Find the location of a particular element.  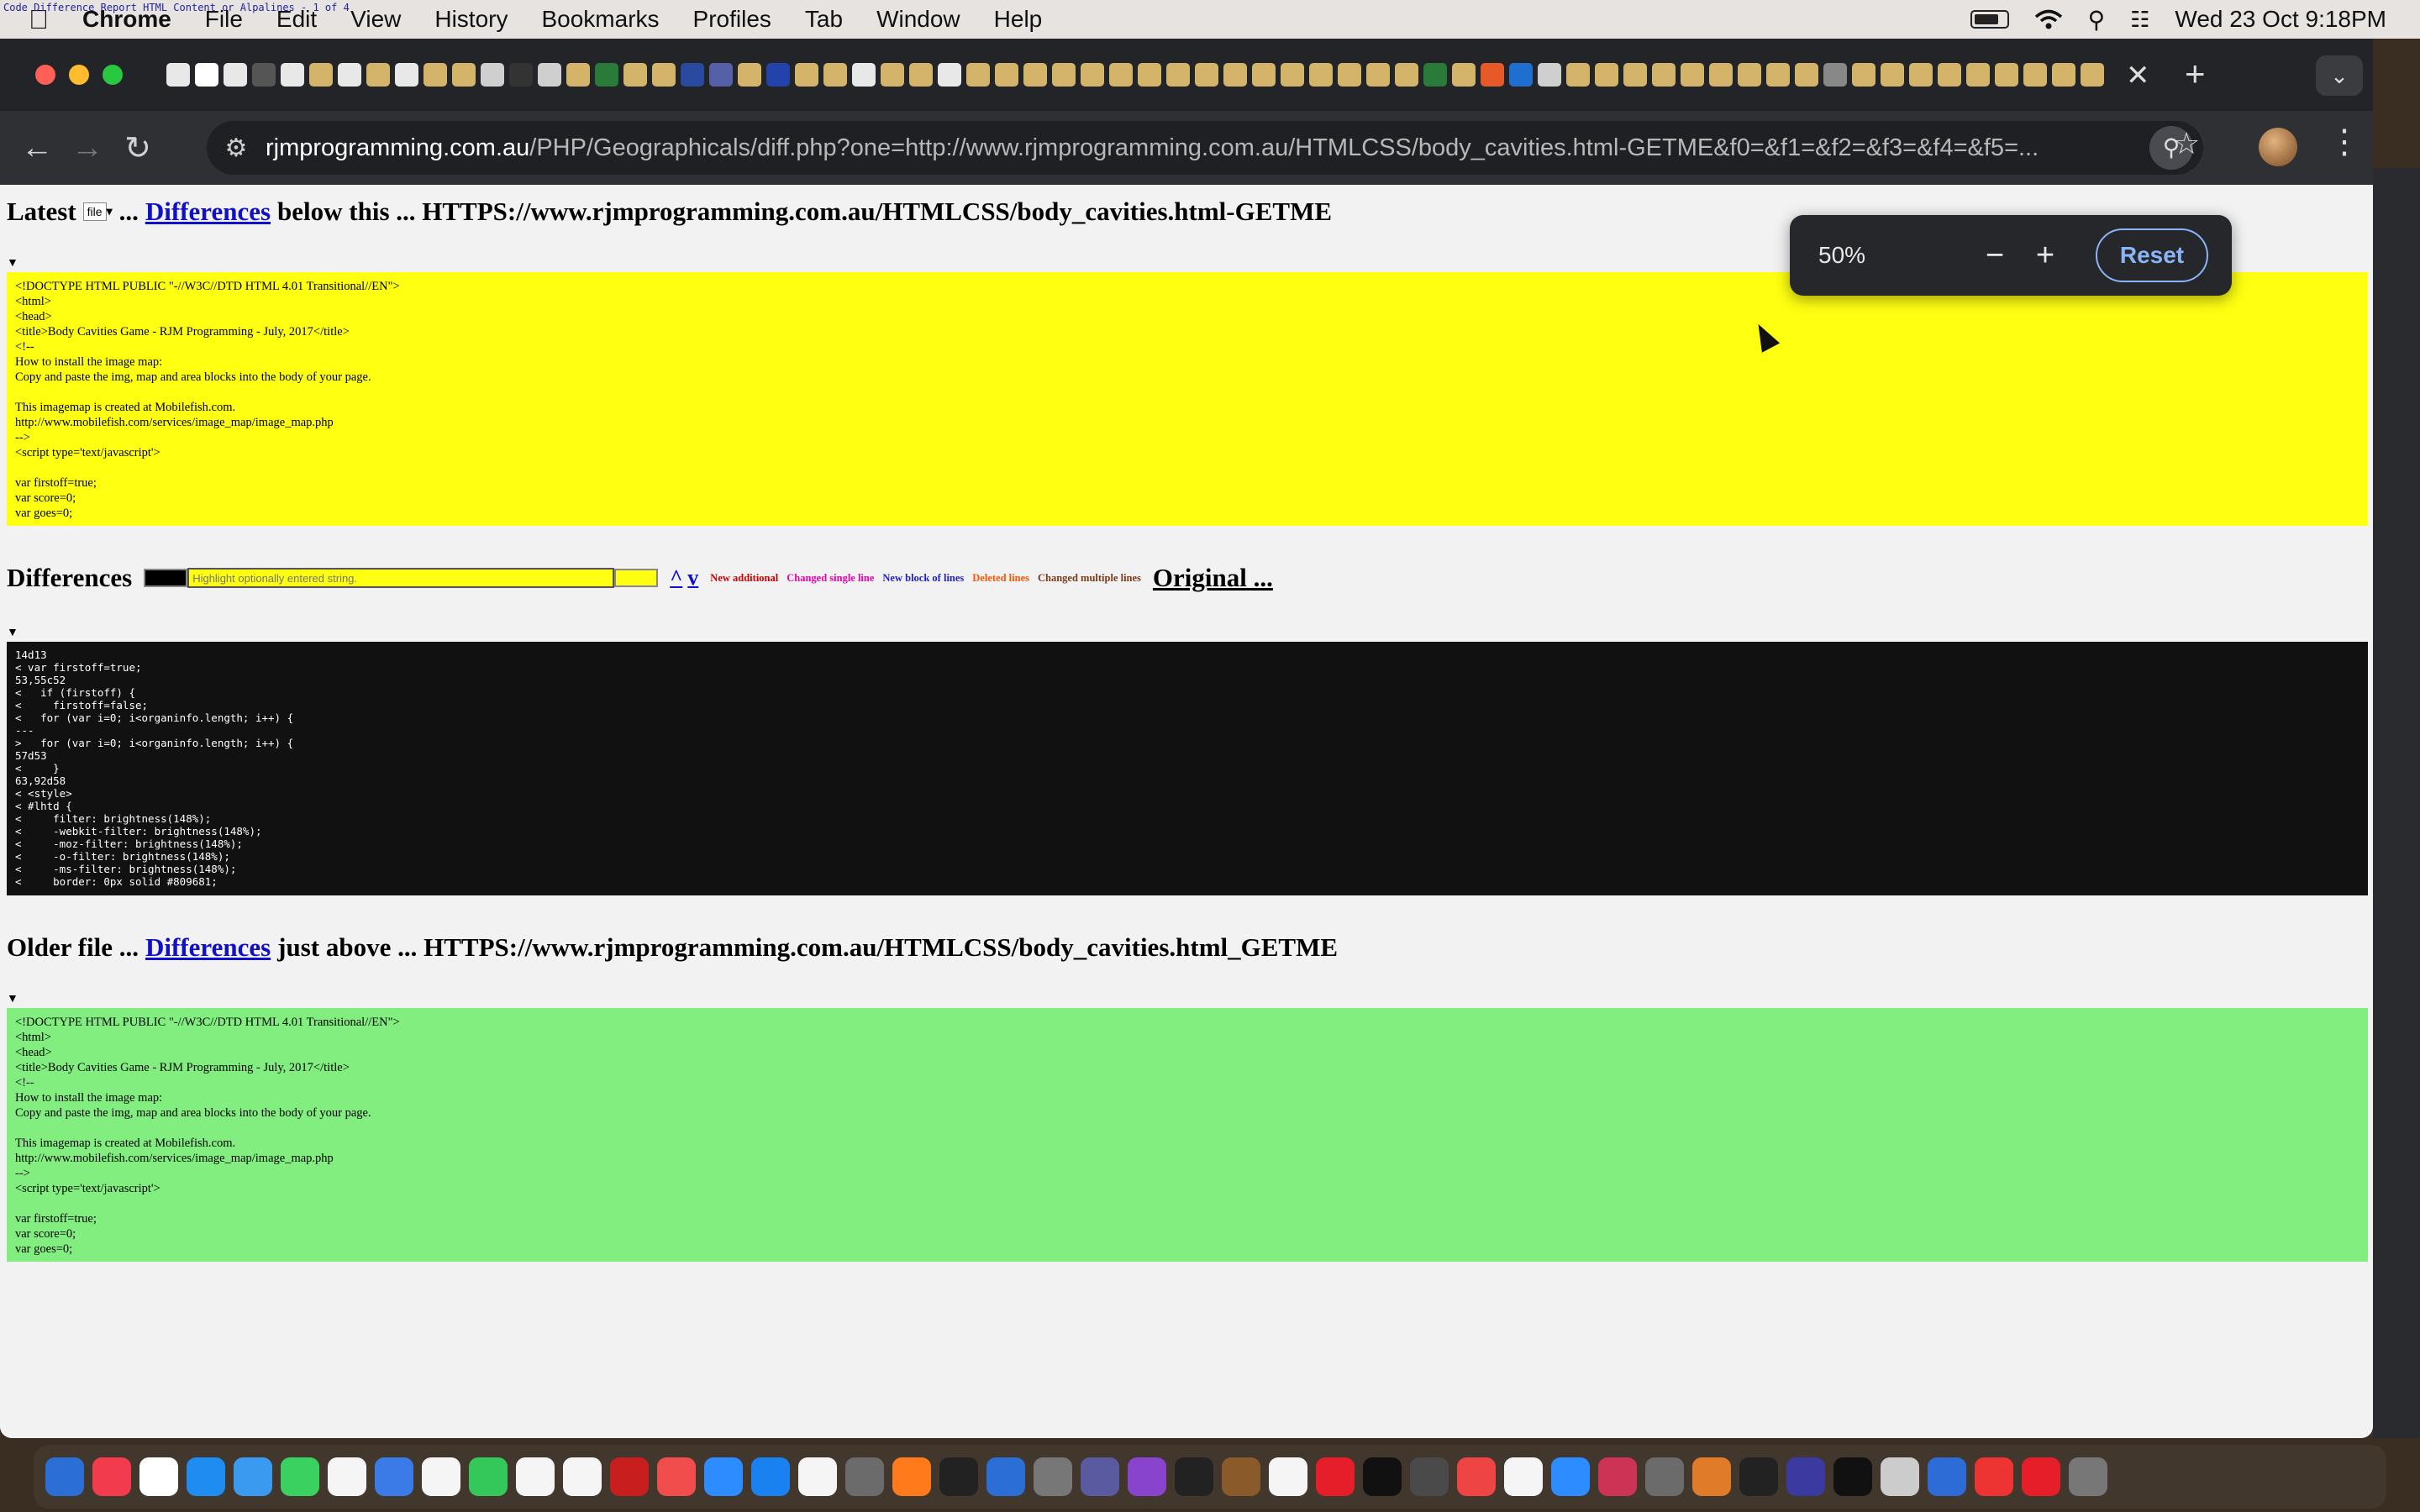

older-differences-link: Differences is located at coordinates (208, 947).